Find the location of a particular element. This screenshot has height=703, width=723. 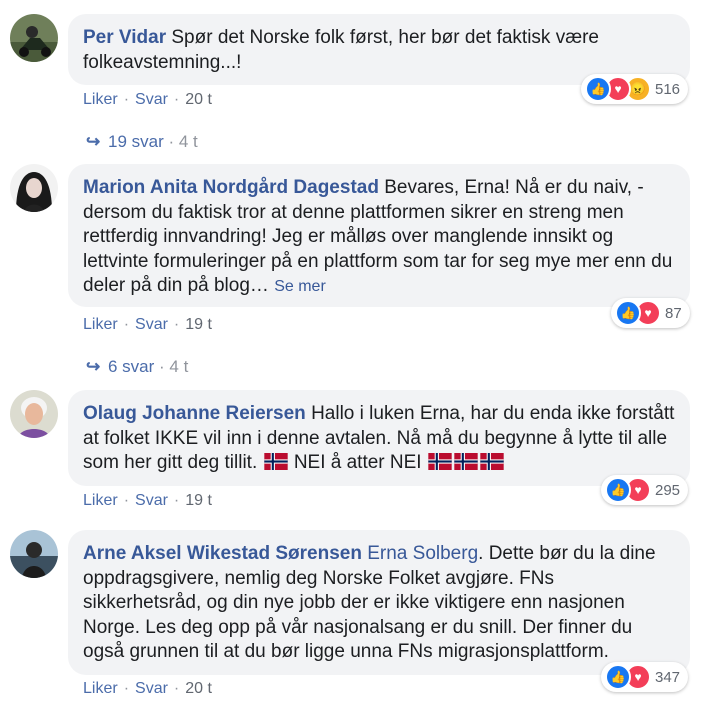

reactions-summary: 👍 ♥ 347 is located at coordinates (645, 677).